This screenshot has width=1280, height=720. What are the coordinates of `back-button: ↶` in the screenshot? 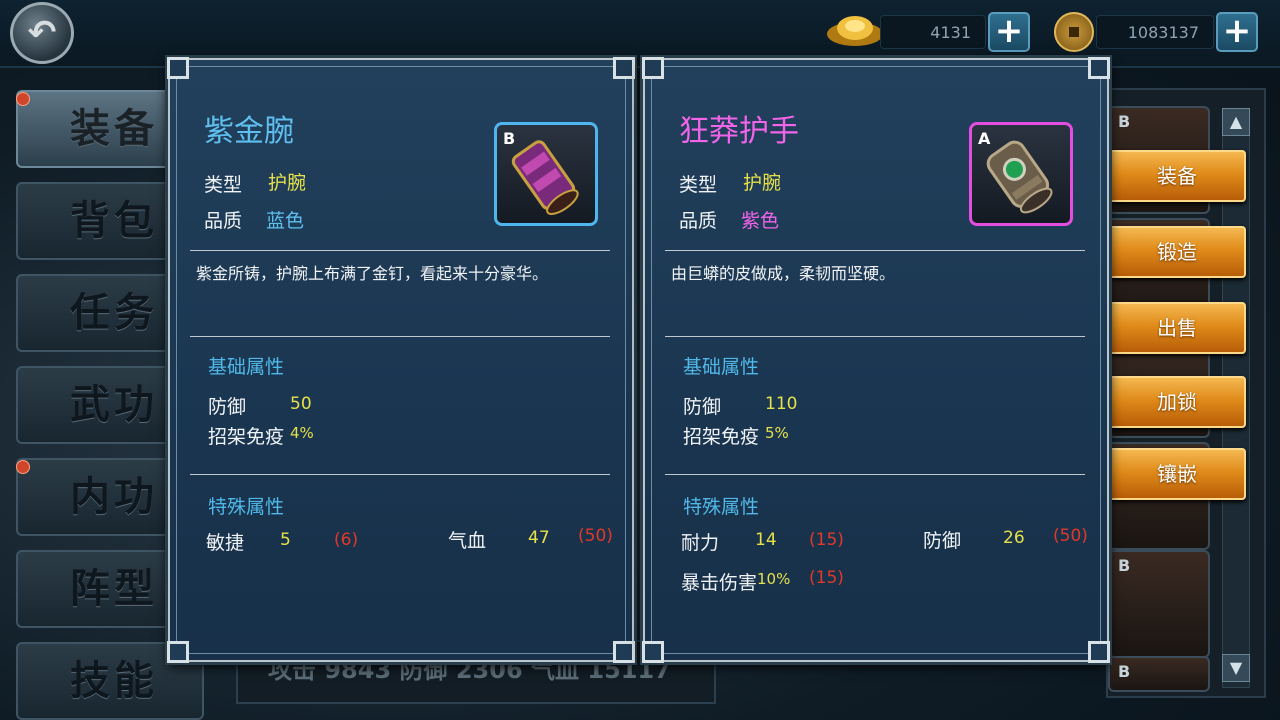 It's located at (42, 33).